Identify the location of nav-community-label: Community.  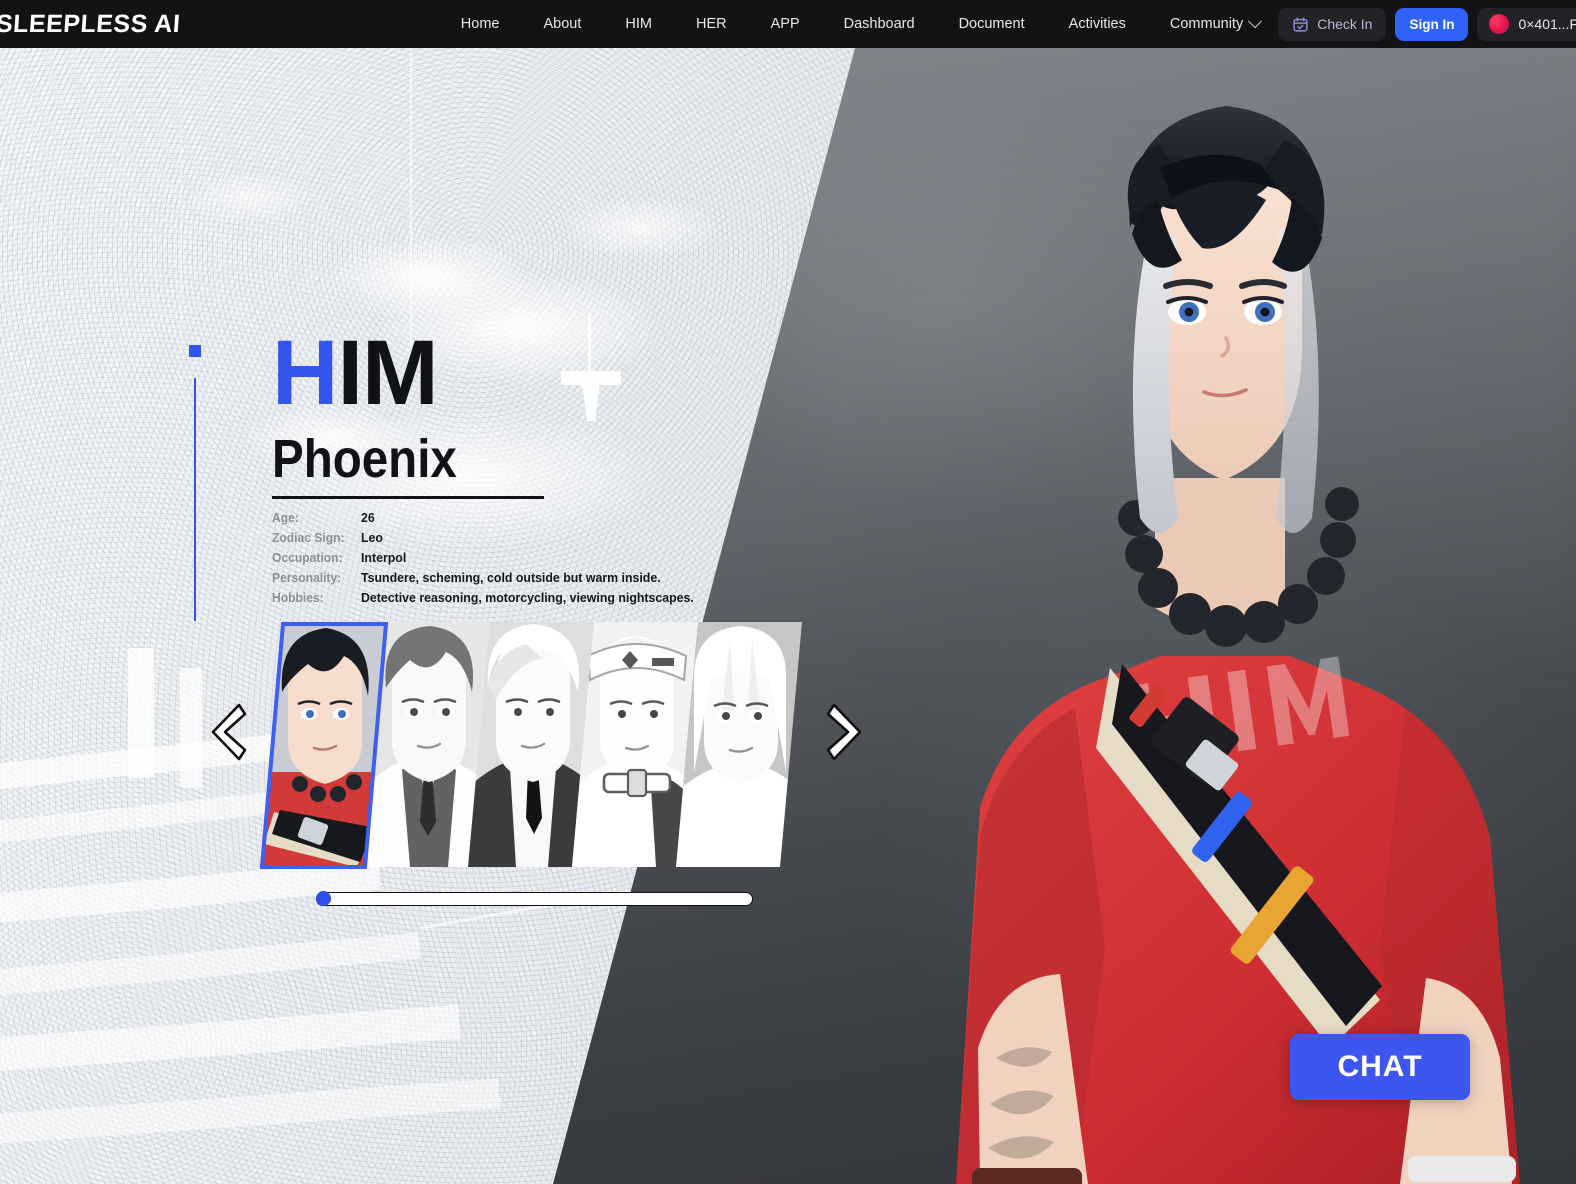
(1206, 24).